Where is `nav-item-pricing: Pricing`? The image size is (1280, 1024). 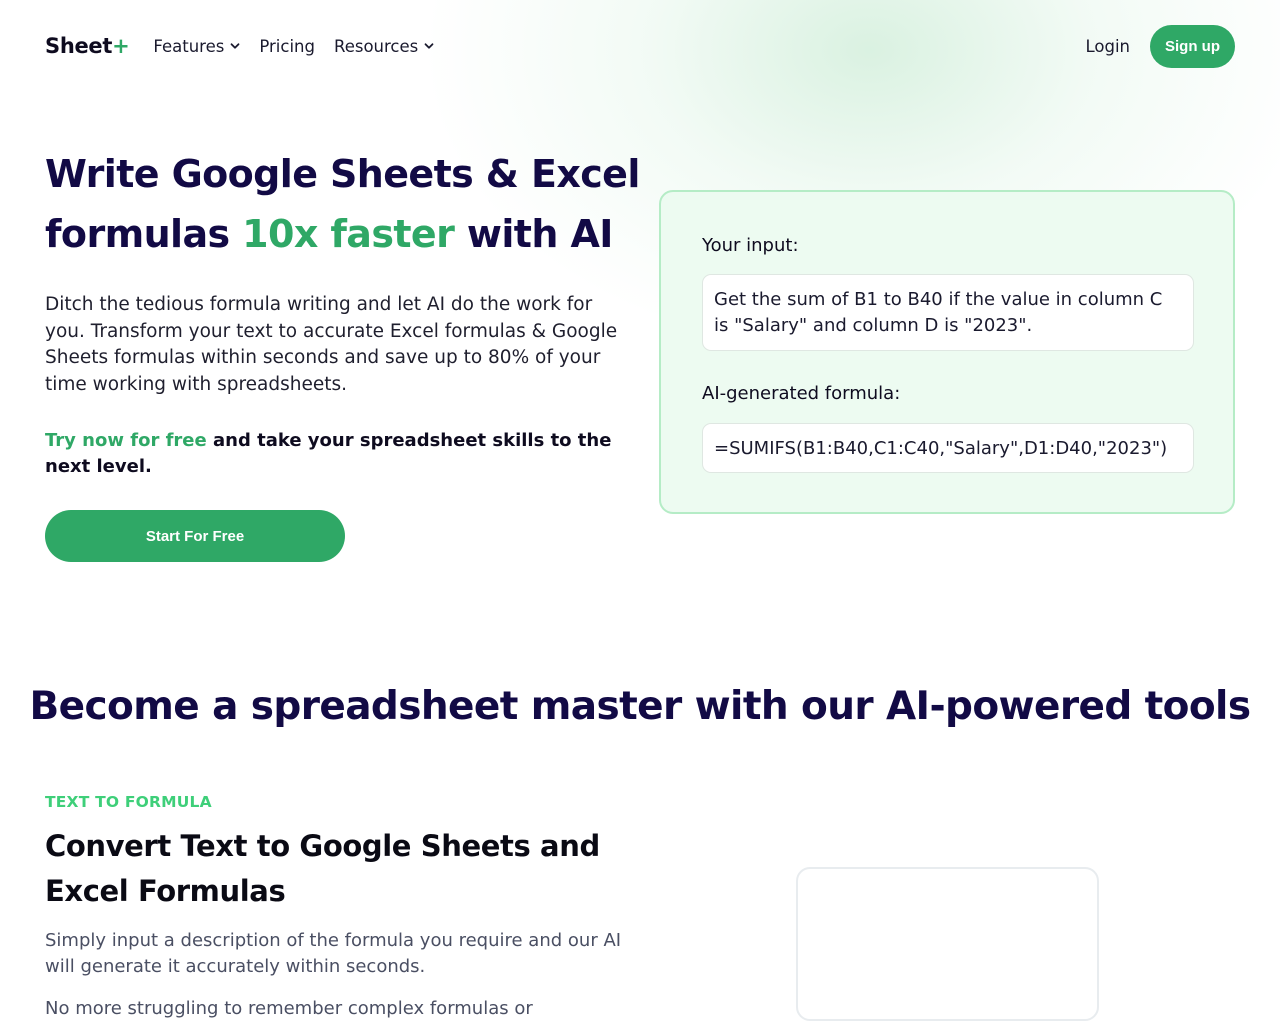 nav-item-pricing: Pricing is located at coordinates (287, 46).